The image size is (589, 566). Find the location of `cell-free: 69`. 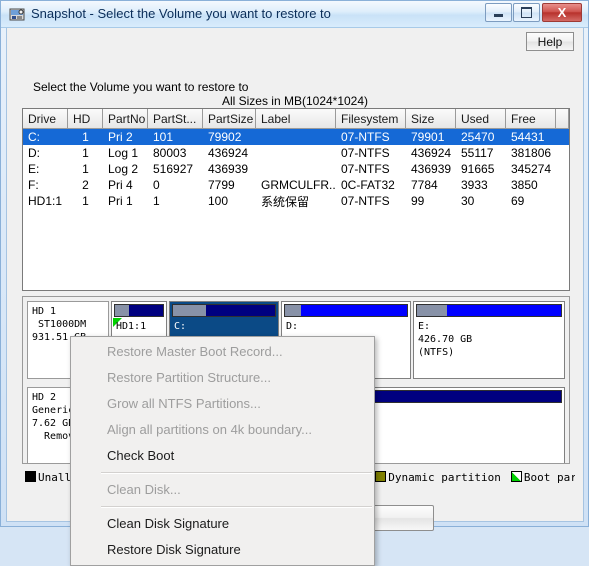

cell-free: 69 is located at coordinates (518, 201).